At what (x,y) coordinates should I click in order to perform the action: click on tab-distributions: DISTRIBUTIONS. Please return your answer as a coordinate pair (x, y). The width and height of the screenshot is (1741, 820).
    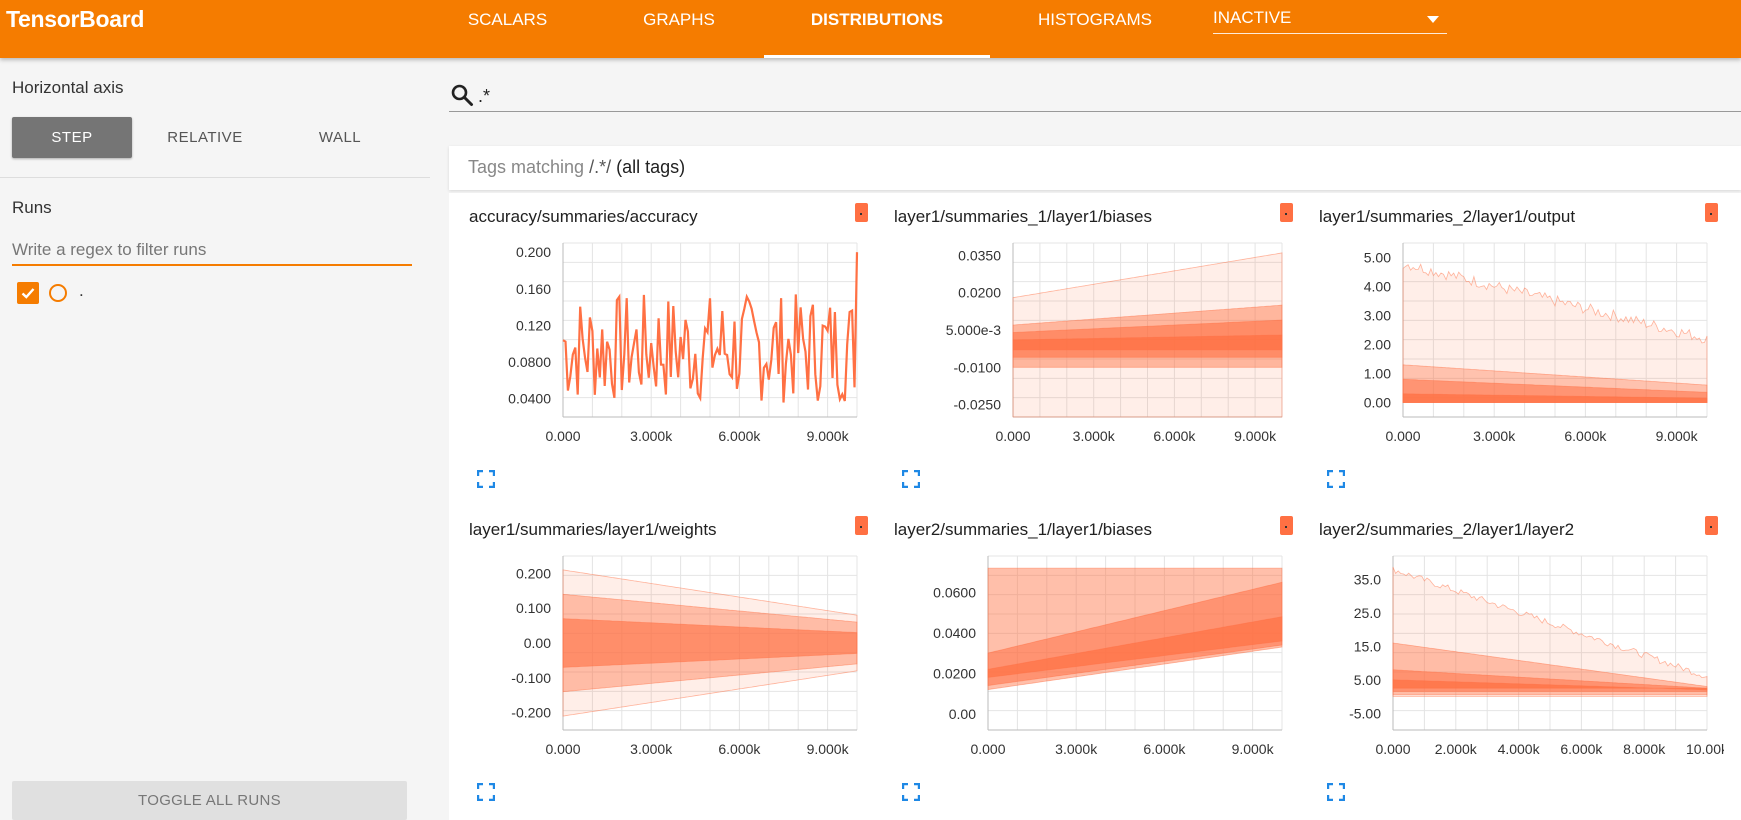
    Looking at the image, I should click on (877, 29).